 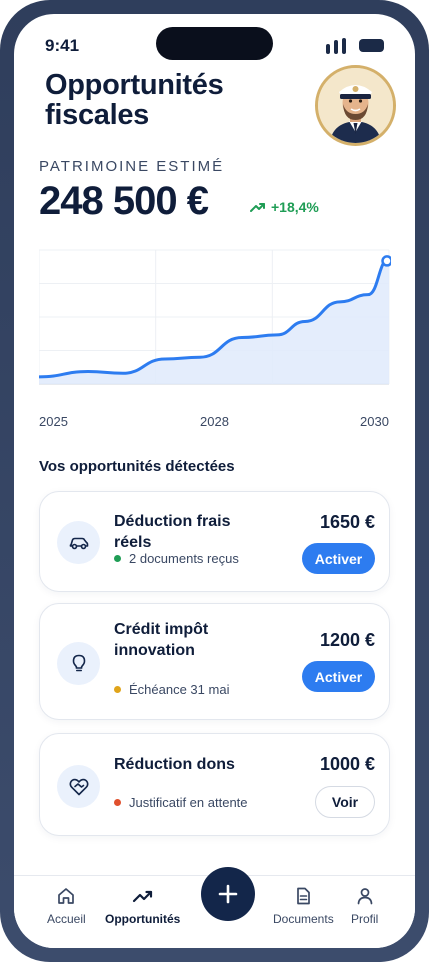 I want to click on tab-label: Opportunités, so click(x=143, y=919).